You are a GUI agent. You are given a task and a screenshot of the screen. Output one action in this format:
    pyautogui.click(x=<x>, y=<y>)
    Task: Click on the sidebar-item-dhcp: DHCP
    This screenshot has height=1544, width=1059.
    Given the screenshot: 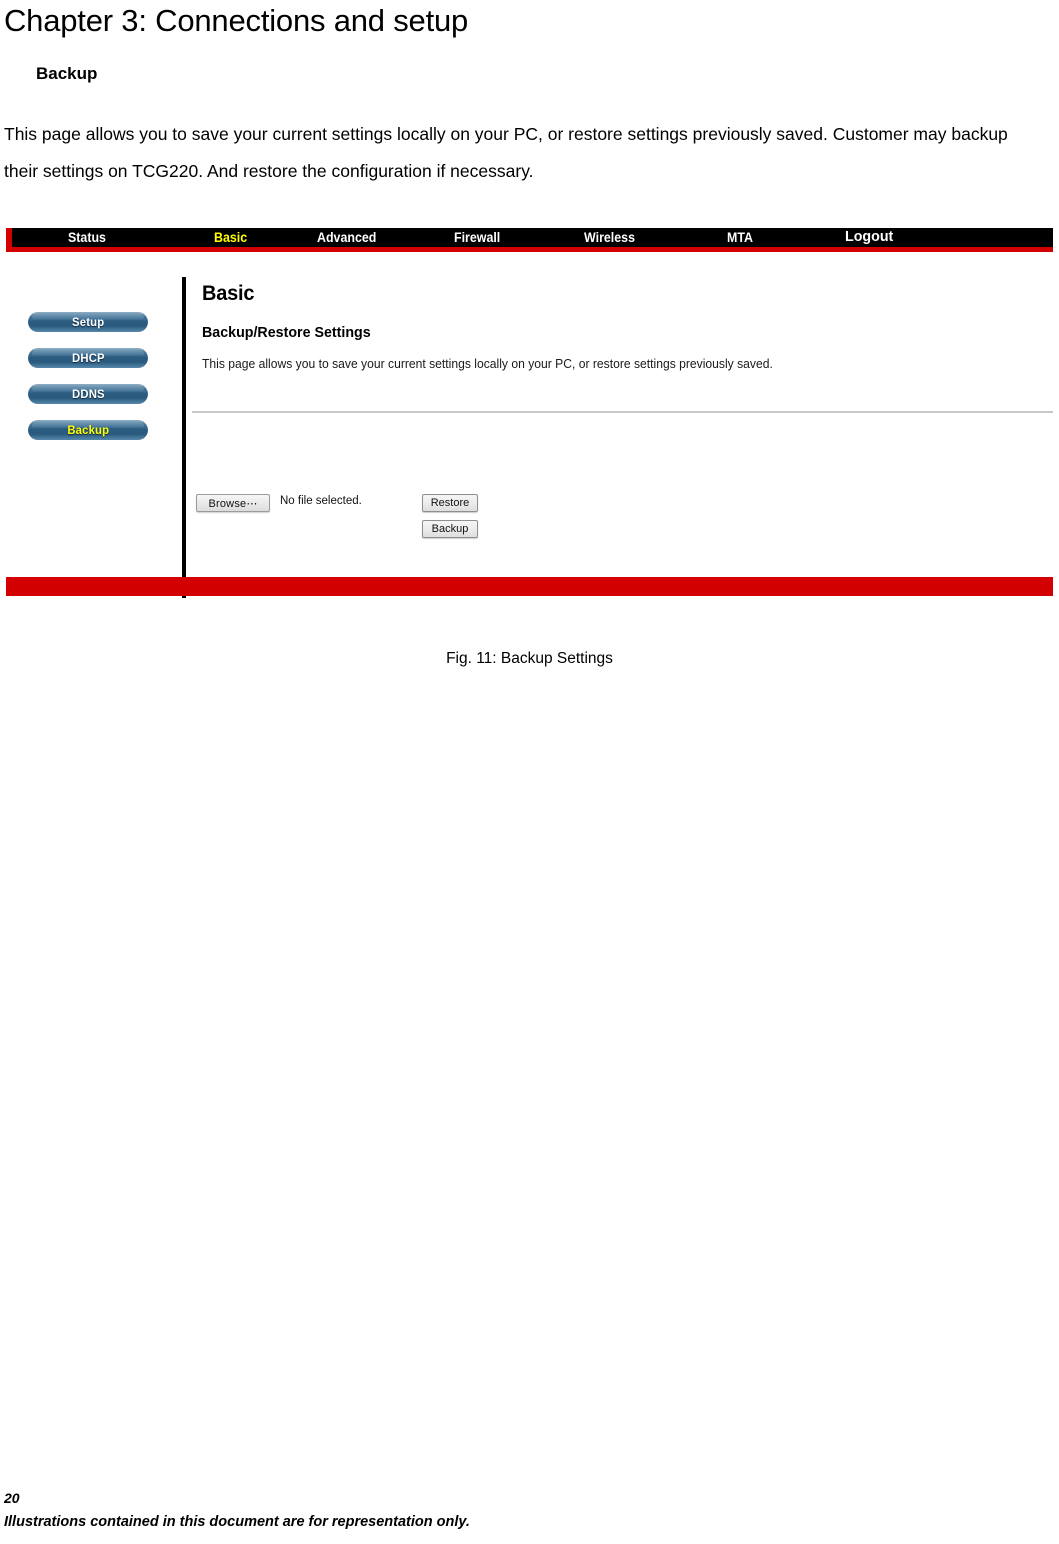 What is the action you would take?
    pyautogui.click(x=88, y=358)
    